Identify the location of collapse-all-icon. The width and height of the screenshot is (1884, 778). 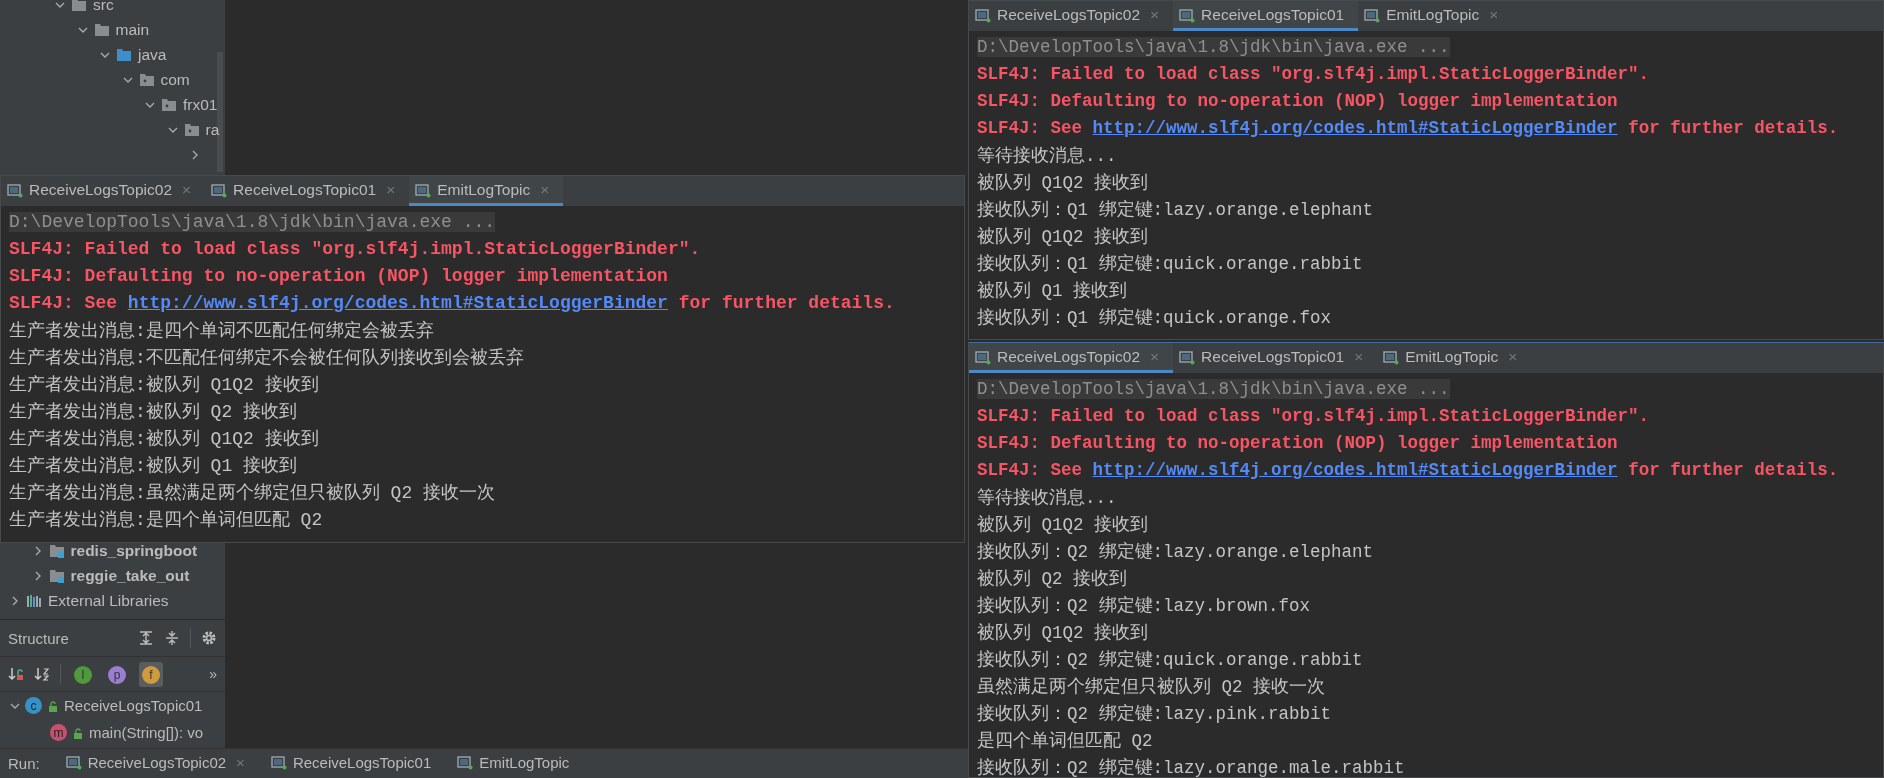
(172, 638).